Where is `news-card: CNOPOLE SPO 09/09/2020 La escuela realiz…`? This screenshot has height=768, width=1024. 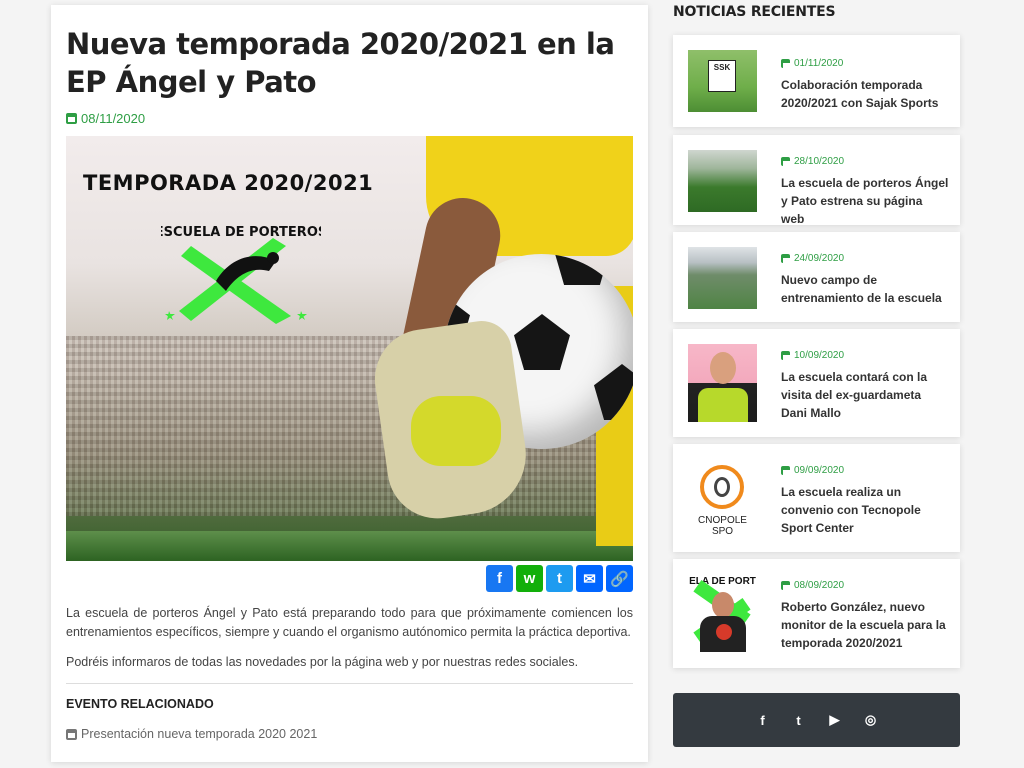 news-card: CNOPOLE SPO 09/09/2020 La escuela realiz… is located at coordinates (816, 498).